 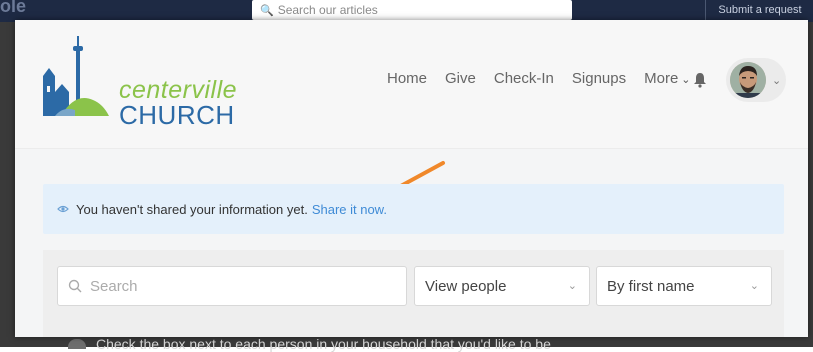 I want to click on avatar, so click(x=748, y=80).